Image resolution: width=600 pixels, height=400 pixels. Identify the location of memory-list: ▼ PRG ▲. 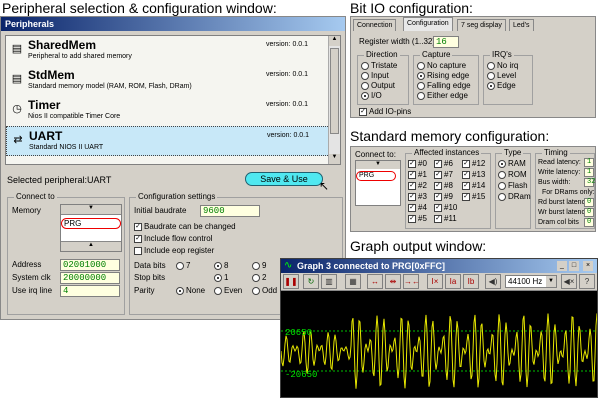
(91, 228).